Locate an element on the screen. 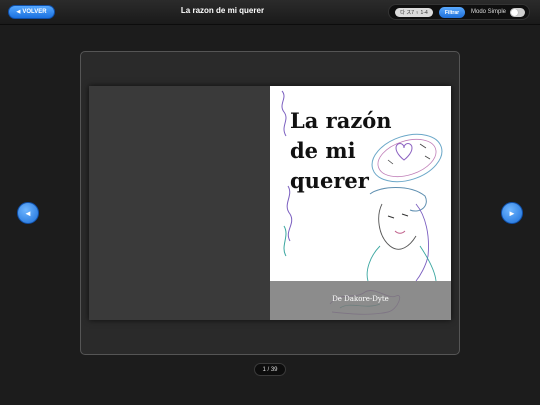 The image size is (540, 405). filter-button: Filtrar is located at coordinates (452, 12).